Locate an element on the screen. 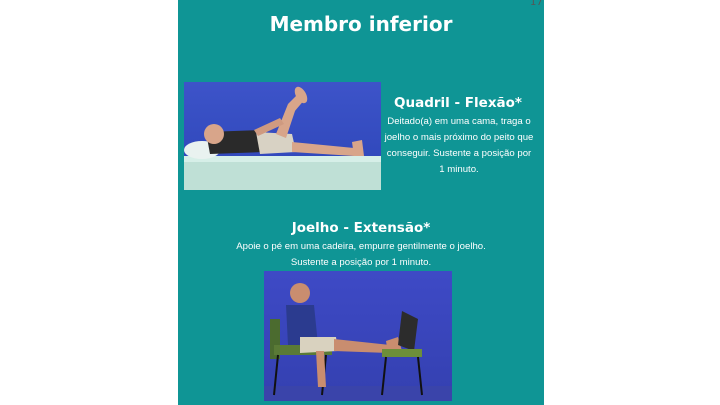 The width and height of the screenshot is (720, 405). hip-flexion-illustration is located at coordinates (282, 138).